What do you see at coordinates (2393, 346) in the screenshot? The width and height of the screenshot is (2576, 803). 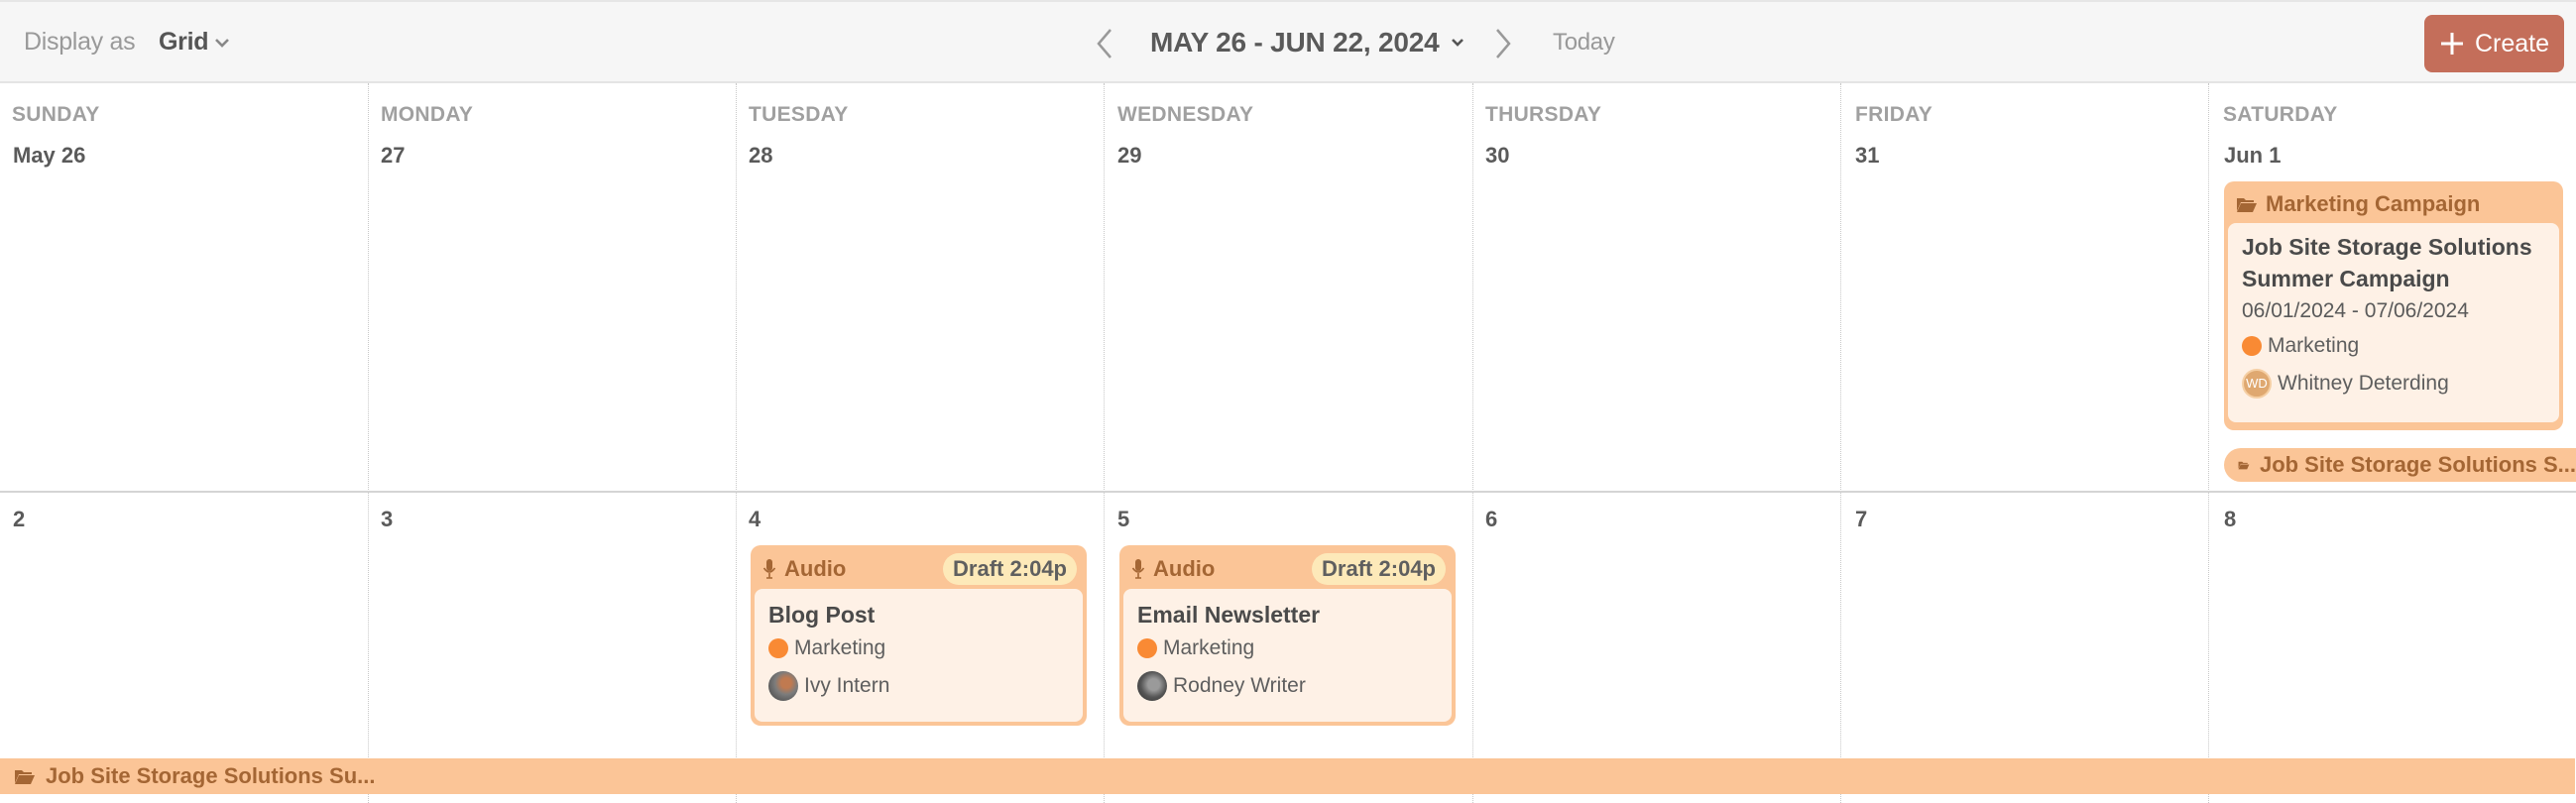 I see `campaign-tag: Marketing` at bounding box center [2393, 346].